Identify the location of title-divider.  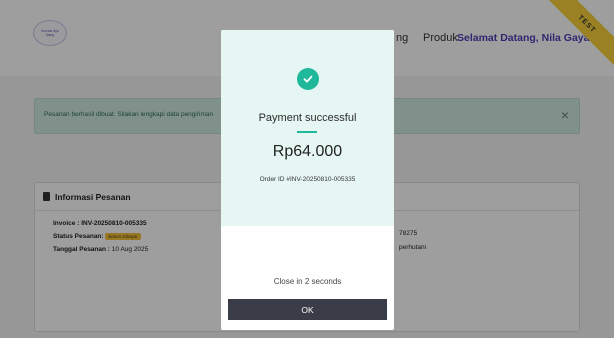
(307, 132).